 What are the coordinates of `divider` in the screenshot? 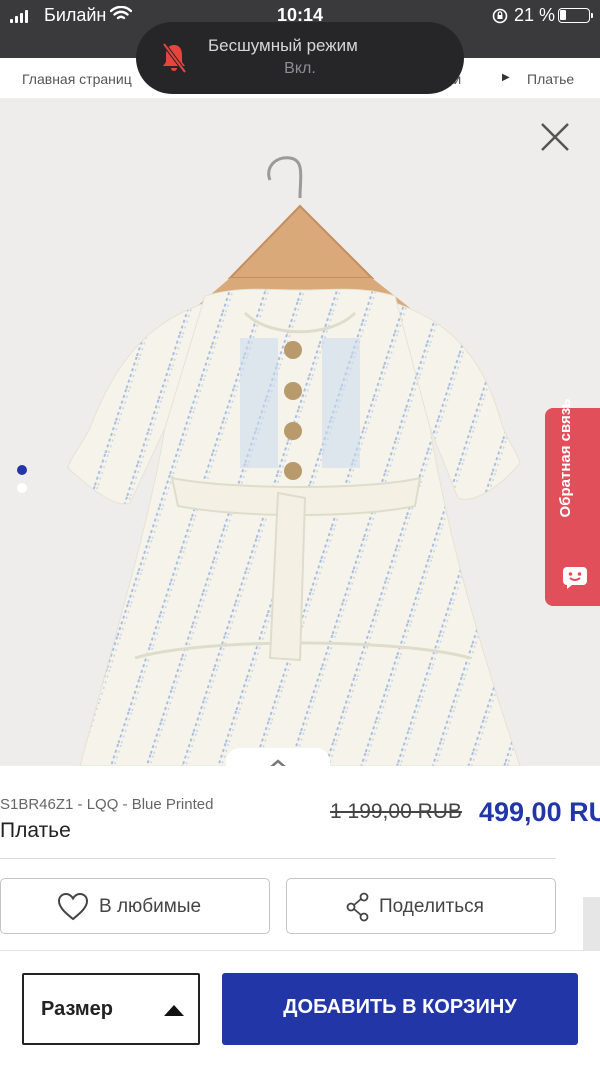 It's located at (278, 858).